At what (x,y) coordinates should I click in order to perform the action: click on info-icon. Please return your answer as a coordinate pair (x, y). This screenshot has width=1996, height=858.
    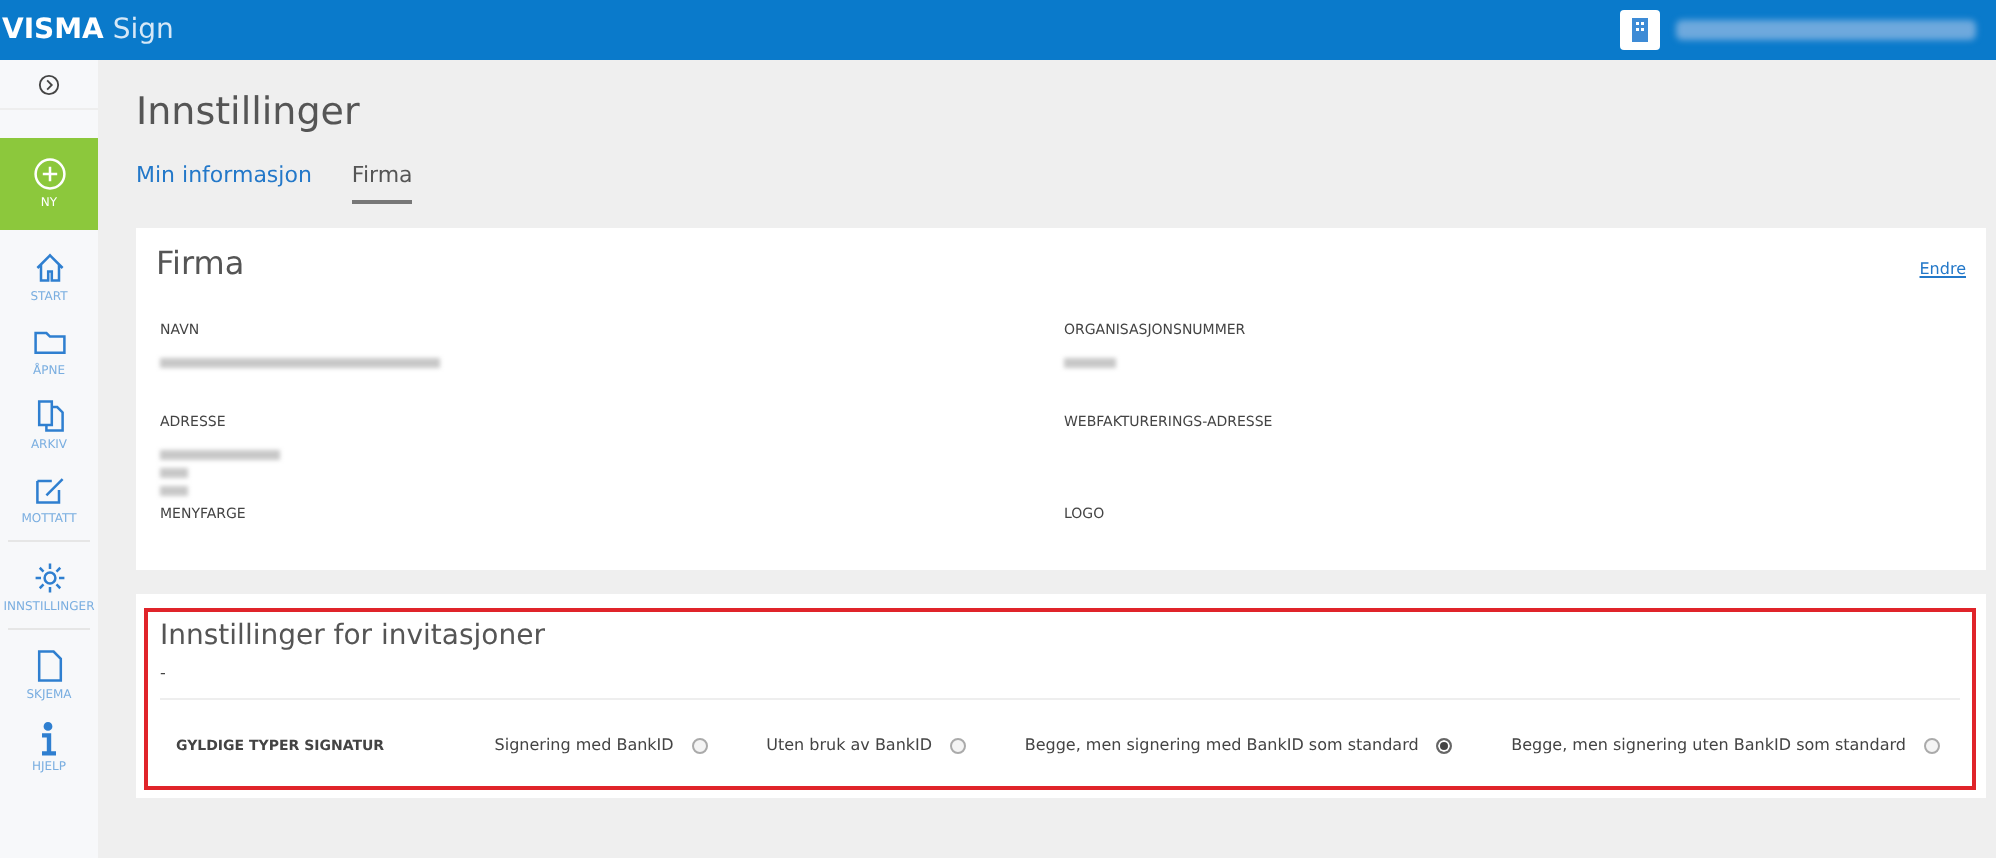
    Looking at the image, I should click on (49, 739).